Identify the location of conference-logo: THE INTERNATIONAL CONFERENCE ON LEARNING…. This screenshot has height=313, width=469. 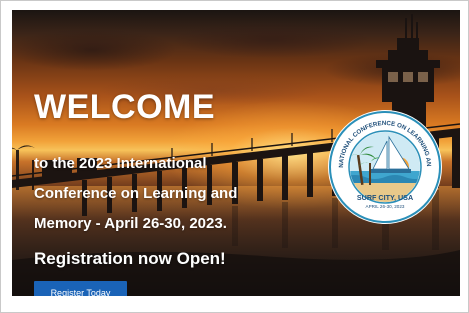
(383, 165).